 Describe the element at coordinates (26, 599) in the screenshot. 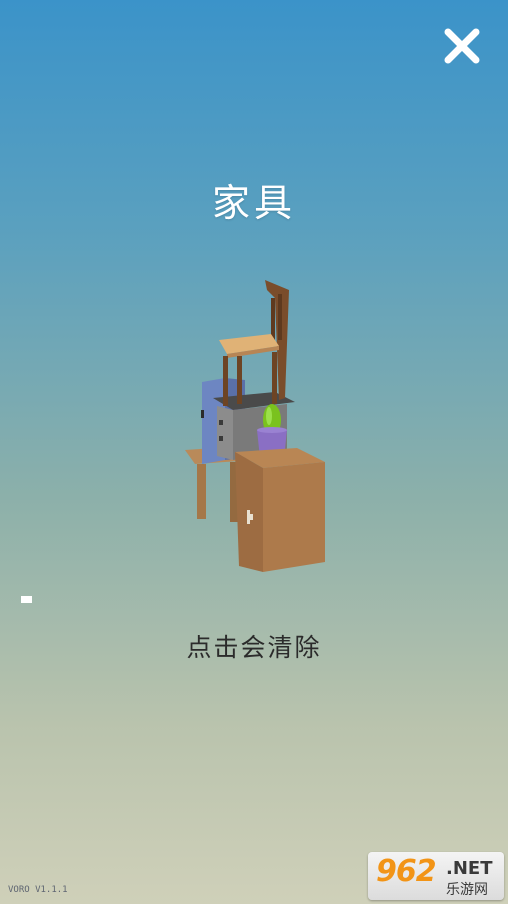

I see `white-speck` at that location.